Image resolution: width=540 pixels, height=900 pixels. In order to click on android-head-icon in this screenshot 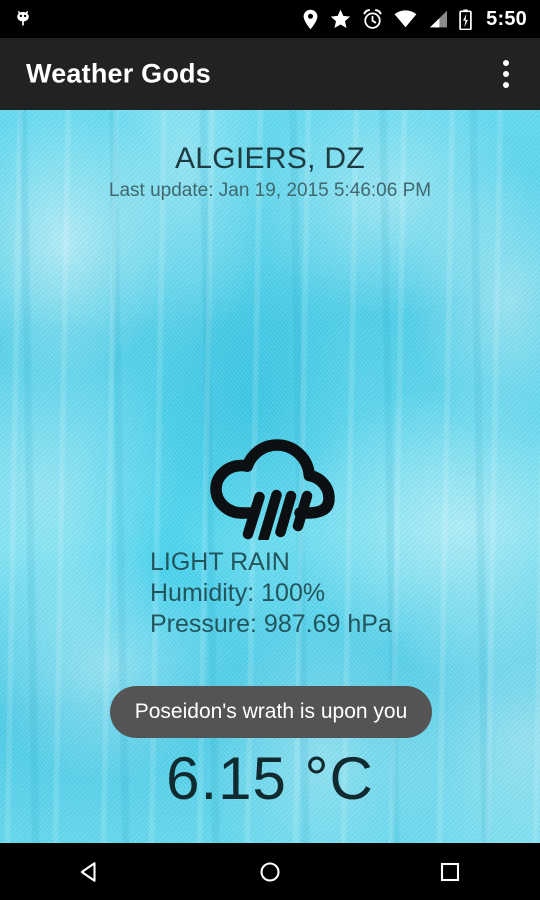, I will do `click(23, 19)`.